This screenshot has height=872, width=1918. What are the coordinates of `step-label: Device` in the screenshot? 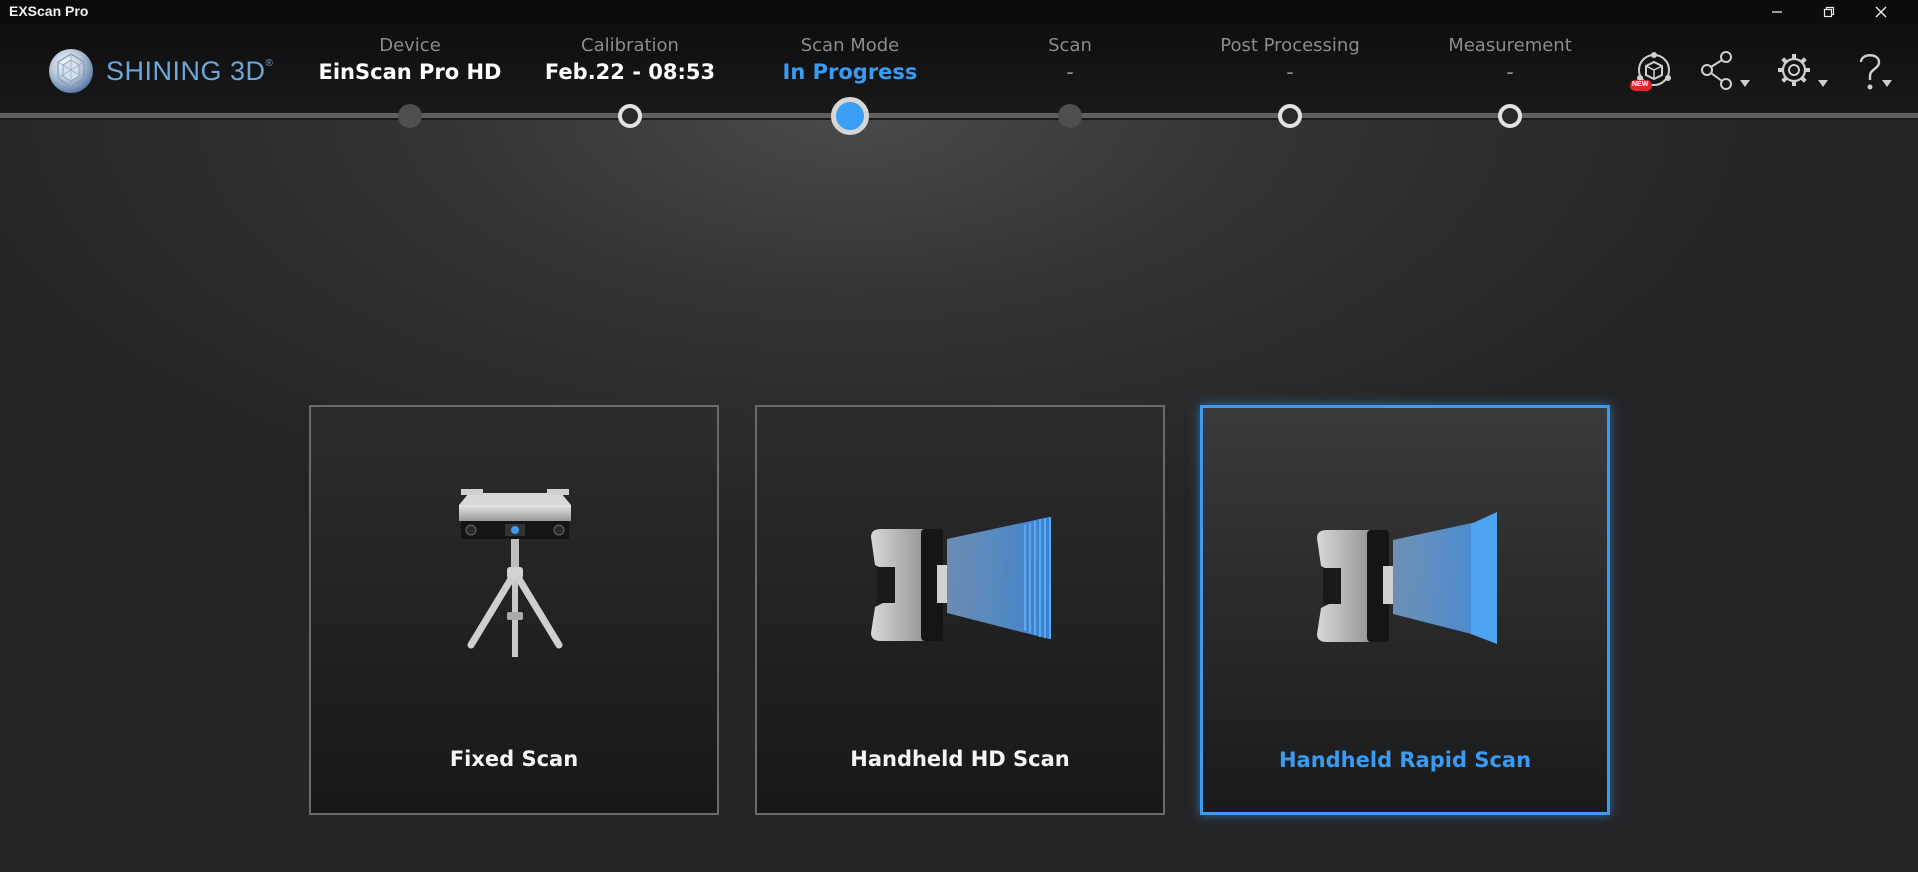 It's located at (410, 45).